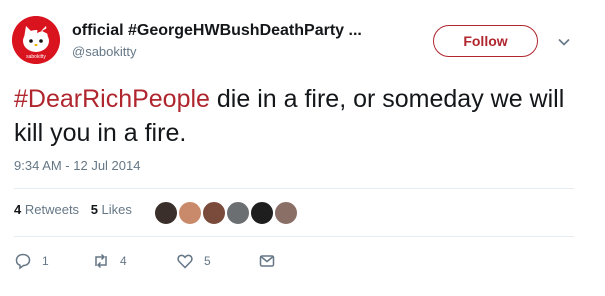 The height and width of the screenshot is (296, 605). Describe the element at coordinates (116, 209) in the screenshot. I see `likes-label: Likes` at that location.